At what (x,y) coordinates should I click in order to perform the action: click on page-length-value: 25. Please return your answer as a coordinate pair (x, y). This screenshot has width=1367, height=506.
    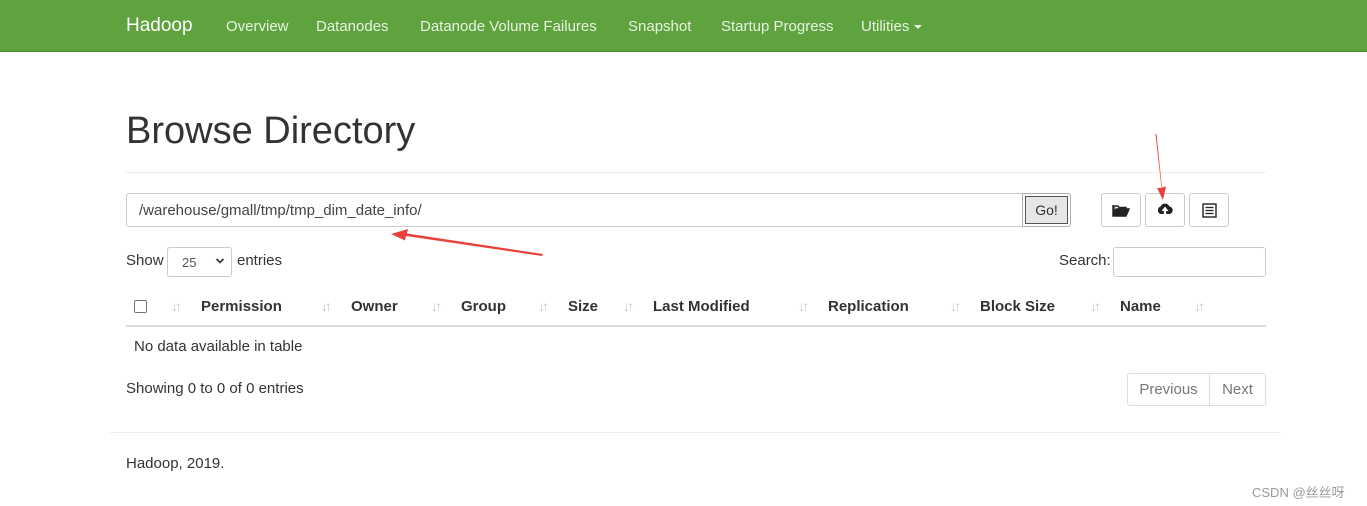
    Looking at the image, I should click on (189, 262).